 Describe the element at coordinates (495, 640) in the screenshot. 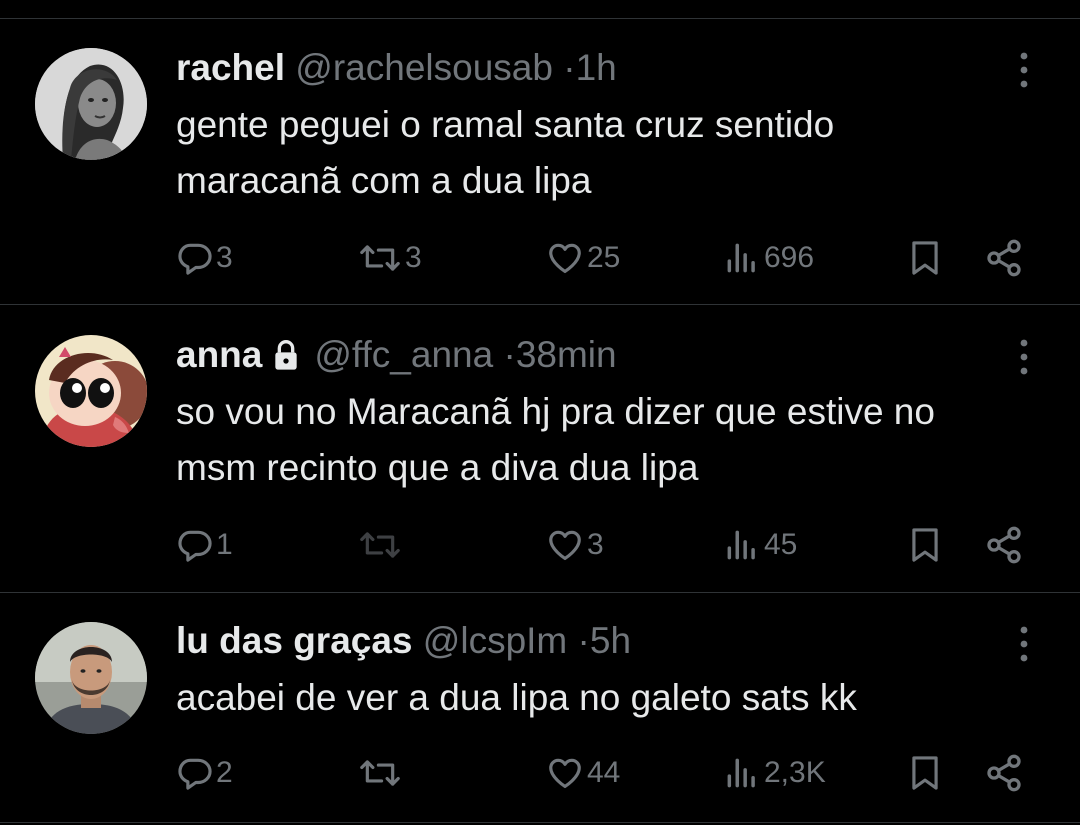

I see `user-handle: @lcspIm` at that location.